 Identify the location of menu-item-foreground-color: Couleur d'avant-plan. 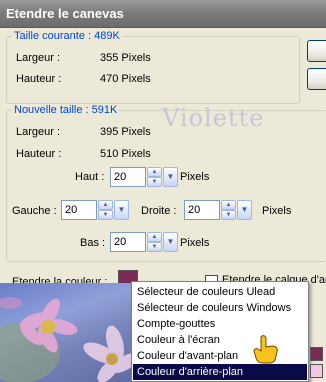
(220, 356).